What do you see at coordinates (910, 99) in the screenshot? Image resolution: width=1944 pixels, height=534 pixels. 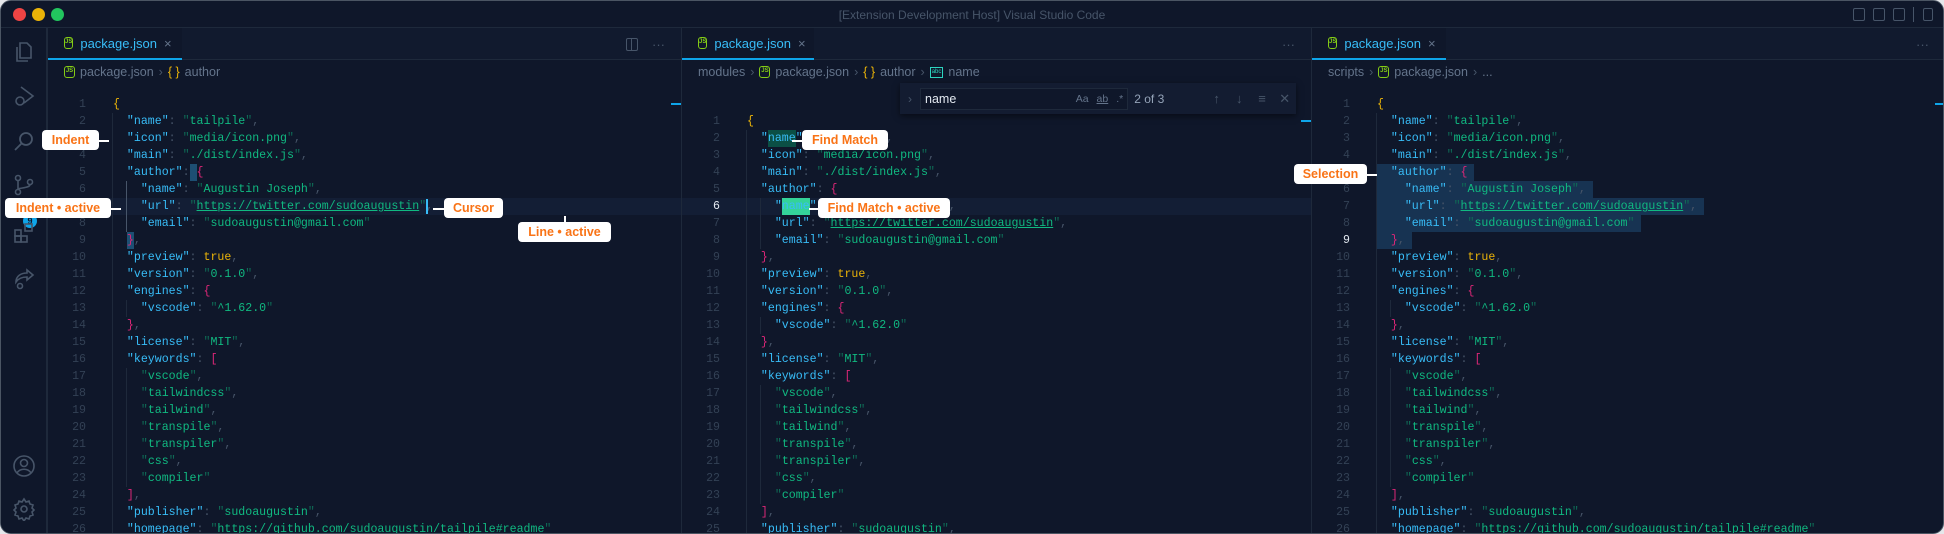 I see `toggle-replace-chevron-icon: ›` at bounding box center [910, 99].